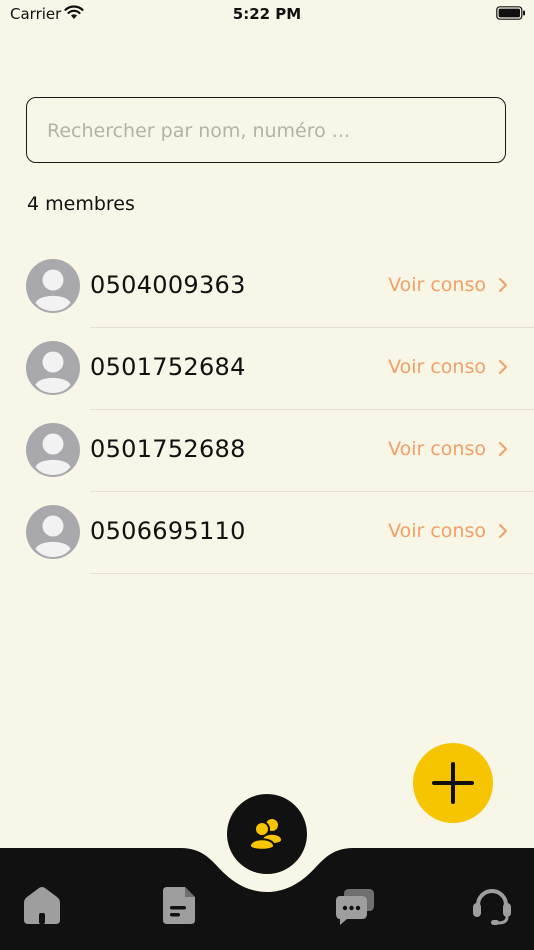  I want to click on nav-documents, so click(179, 905).